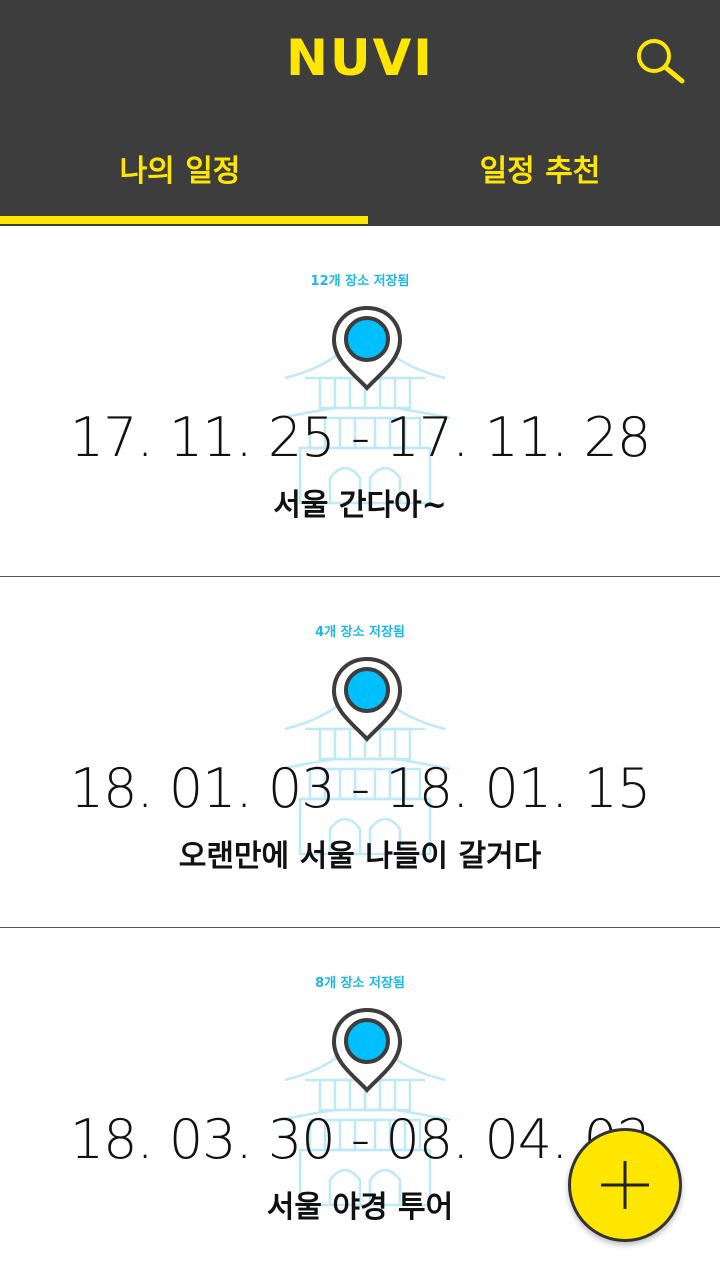 This screenshot has height=1280, width=720. Describe the element at coordinates (360, 983) in the screenshot. I see `saved-places-count: 8개 장소 저장됨` at that location.